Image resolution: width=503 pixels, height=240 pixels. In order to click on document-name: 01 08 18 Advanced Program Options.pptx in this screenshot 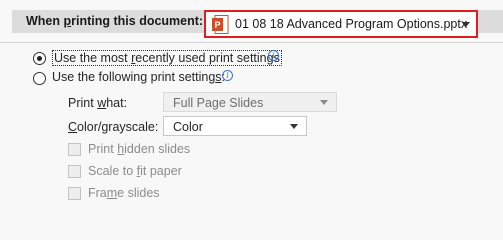, I will do `click(351, 24)`.